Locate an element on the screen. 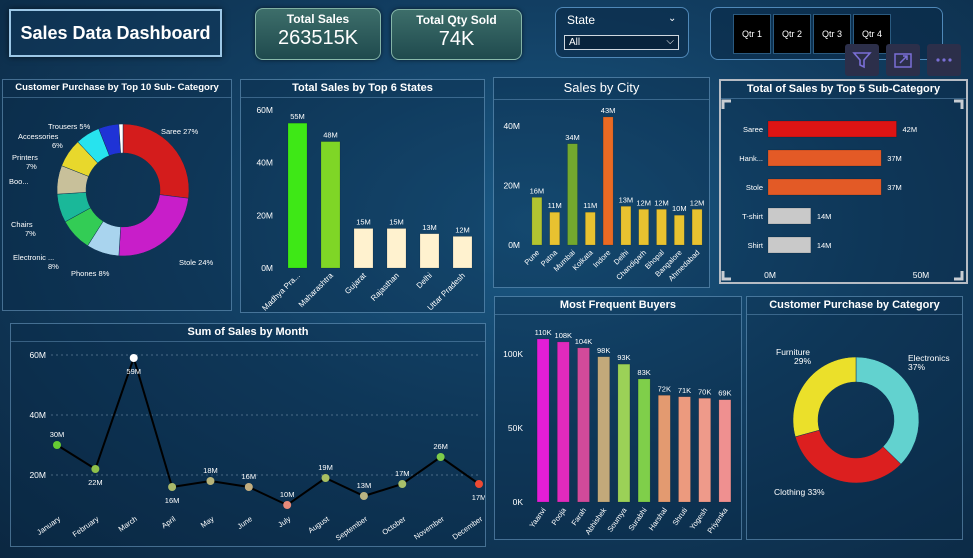 The height and width of the screenshot is (558, 973). chevron-down-icon: ⌄ is located at coordinates (672, 18).